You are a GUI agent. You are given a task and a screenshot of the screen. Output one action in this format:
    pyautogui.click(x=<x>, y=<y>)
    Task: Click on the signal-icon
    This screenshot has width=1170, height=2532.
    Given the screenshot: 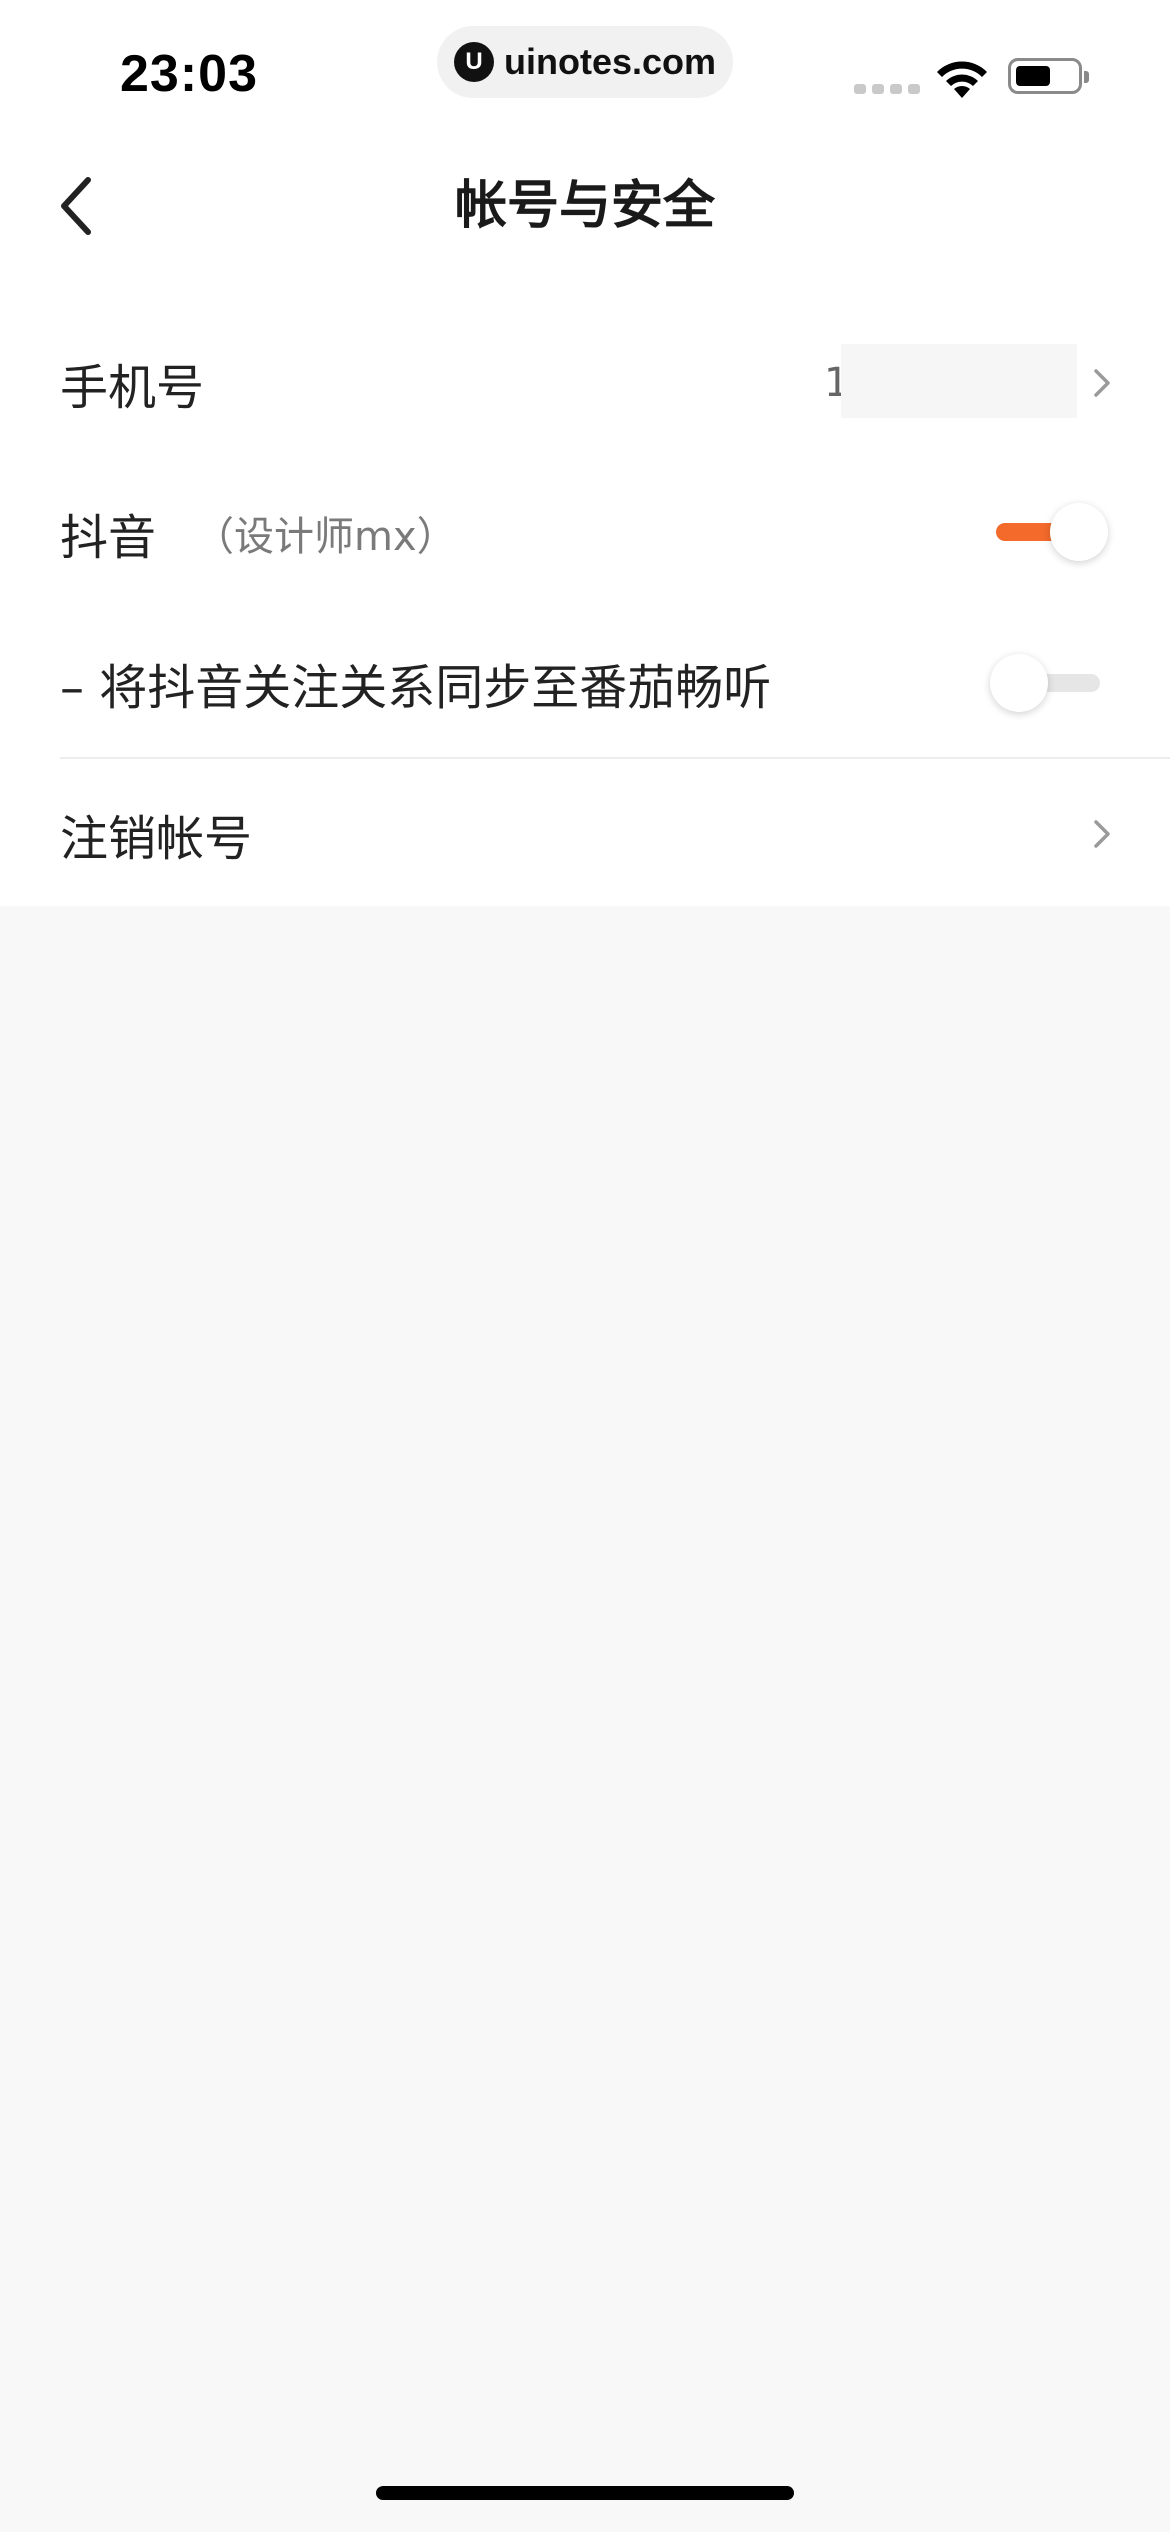 What is the action you would take?
    pyautogui.click(x=887, y=89)
    